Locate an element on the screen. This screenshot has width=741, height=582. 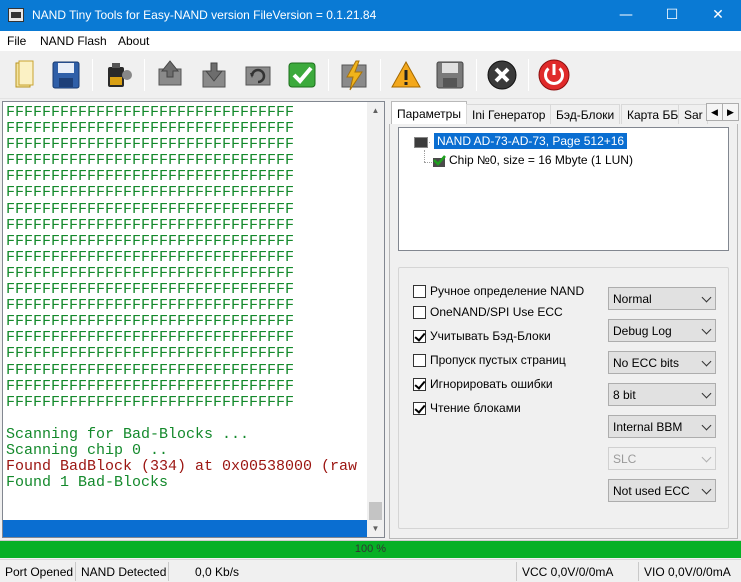
checkbox-label: OneNAND/SPI Use ECC is located at coordinates (496, 312).